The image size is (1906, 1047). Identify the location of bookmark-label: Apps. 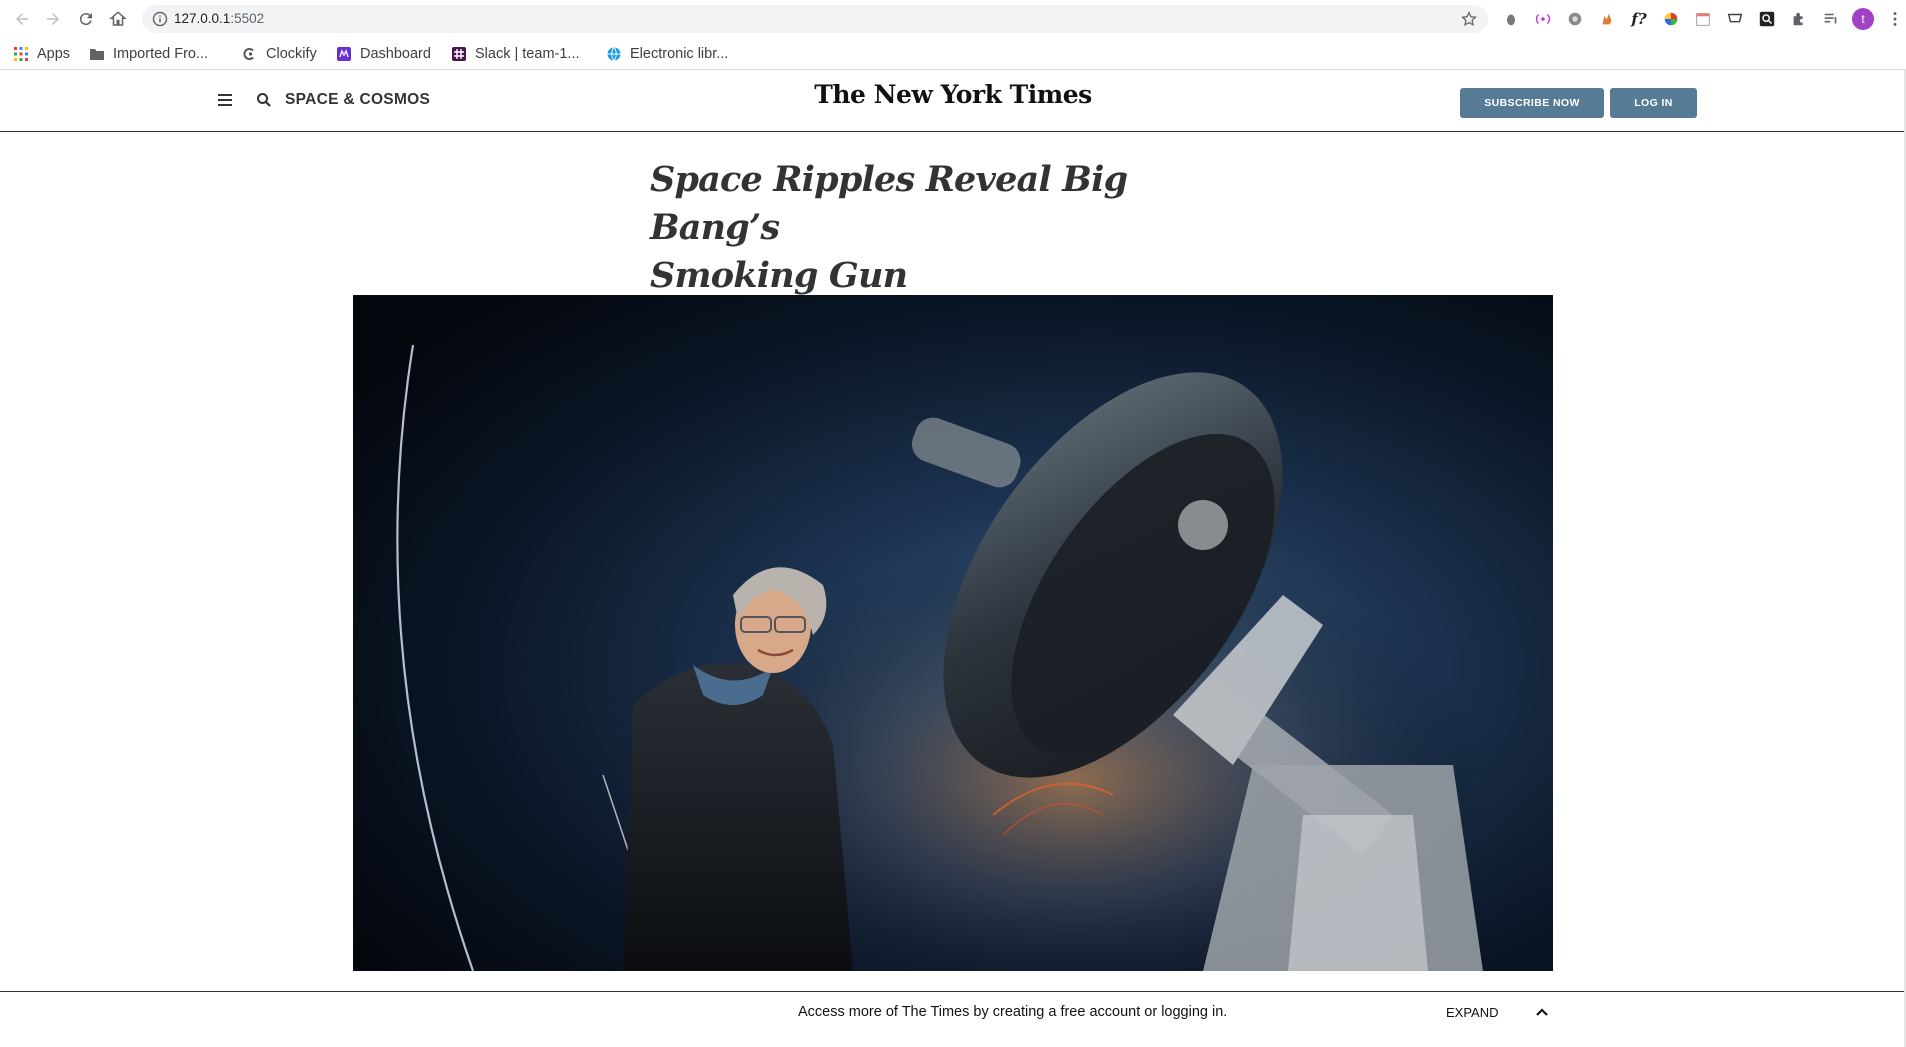
(54, 54).